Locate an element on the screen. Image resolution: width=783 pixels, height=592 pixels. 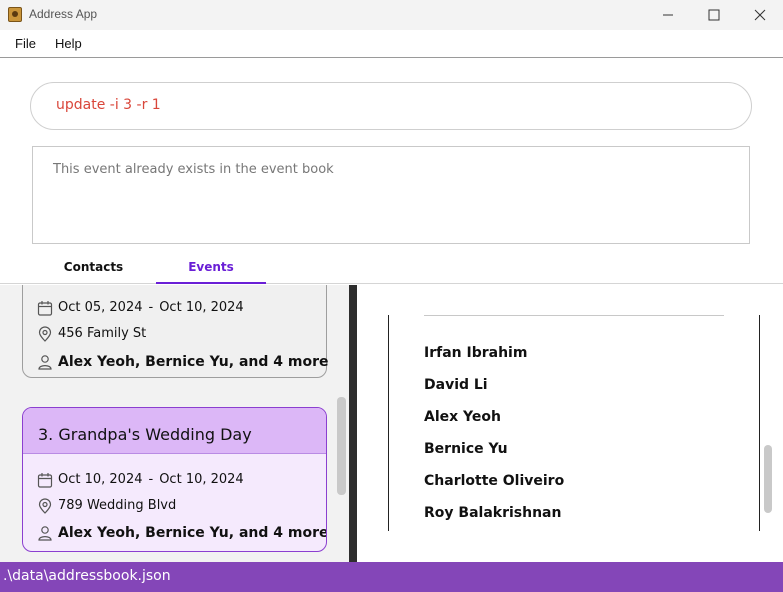
maximize-button is located at coordinates (714, 15).